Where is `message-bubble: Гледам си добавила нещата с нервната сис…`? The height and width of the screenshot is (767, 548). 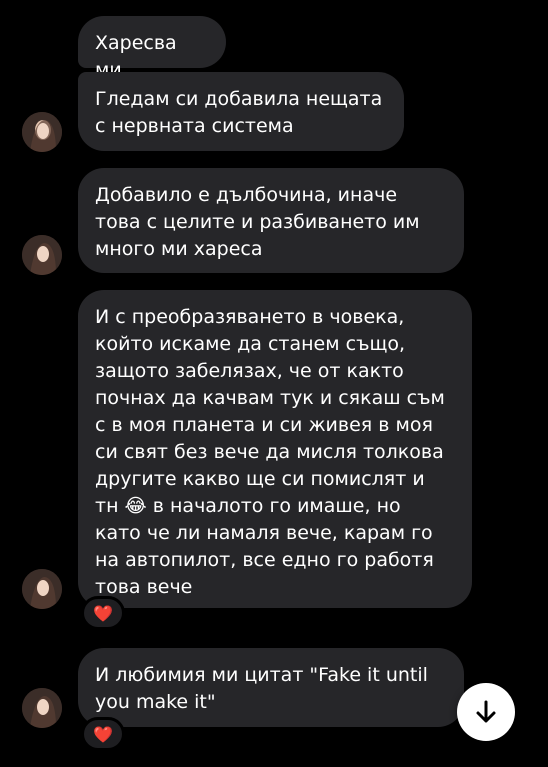 message-bubble: Гледам си добавила нещата с нервната сис… is located at coordinates (241, 111).